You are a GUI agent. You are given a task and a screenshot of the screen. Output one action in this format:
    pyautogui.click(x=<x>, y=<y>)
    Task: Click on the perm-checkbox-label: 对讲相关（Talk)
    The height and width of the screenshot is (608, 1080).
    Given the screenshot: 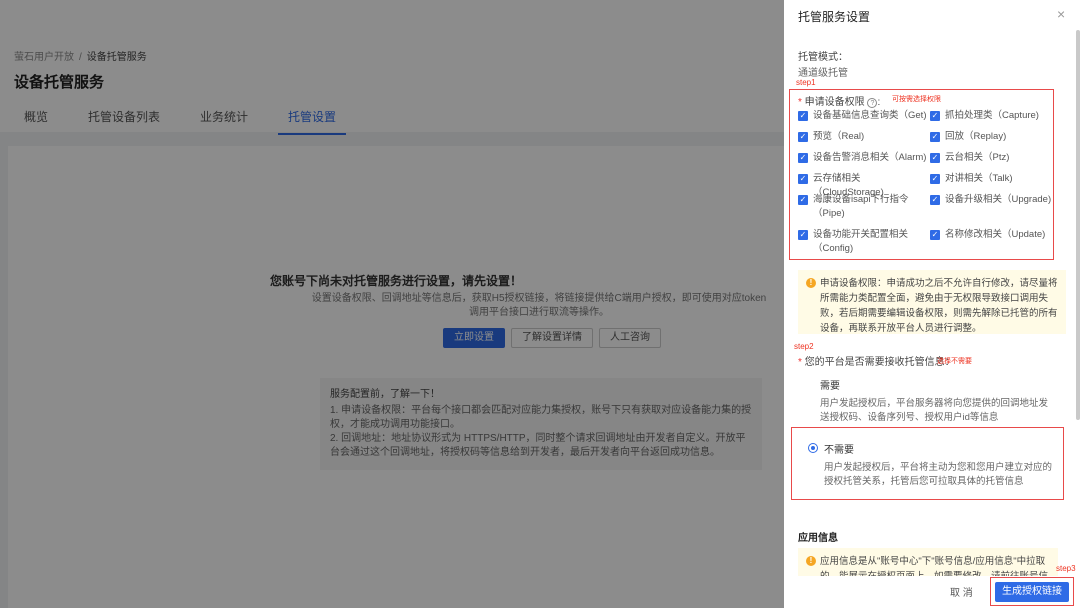 What is the action you would take?
    pyautogui.click(x=979, y=178)
    